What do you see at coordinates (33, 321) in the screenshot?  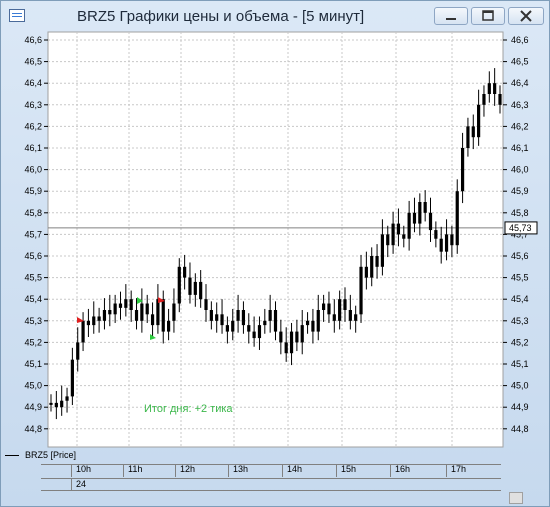 I see `y-tick-label: 45,3` at bounding box center [33, 321].